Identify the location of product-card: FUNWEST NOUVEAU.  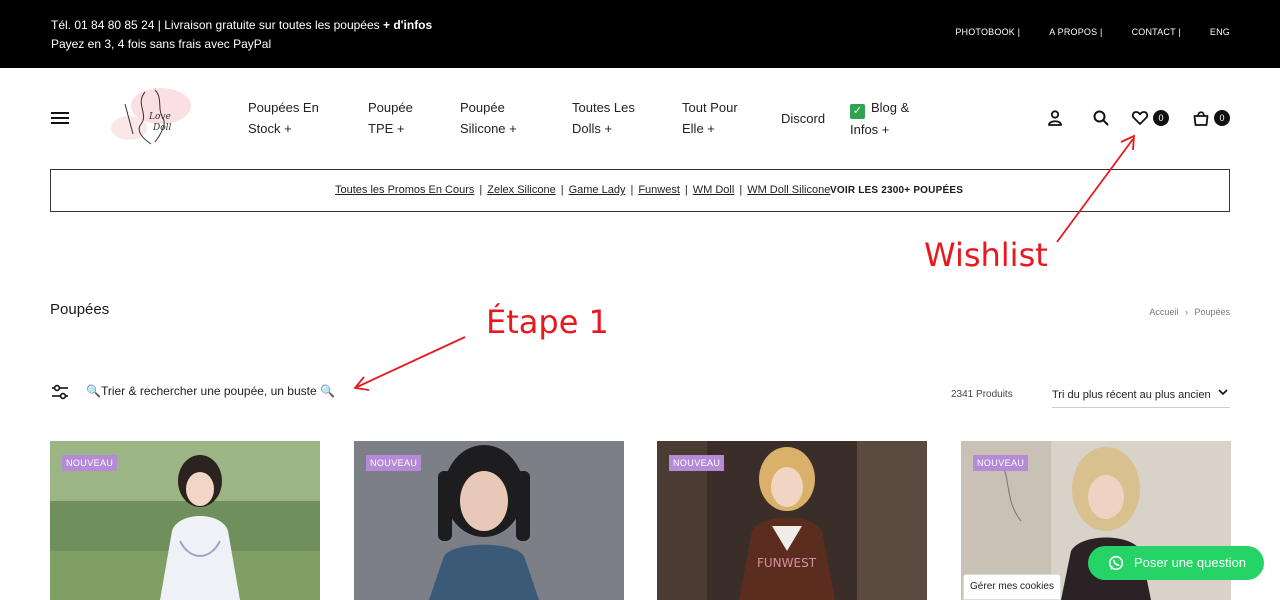
(792, 520).